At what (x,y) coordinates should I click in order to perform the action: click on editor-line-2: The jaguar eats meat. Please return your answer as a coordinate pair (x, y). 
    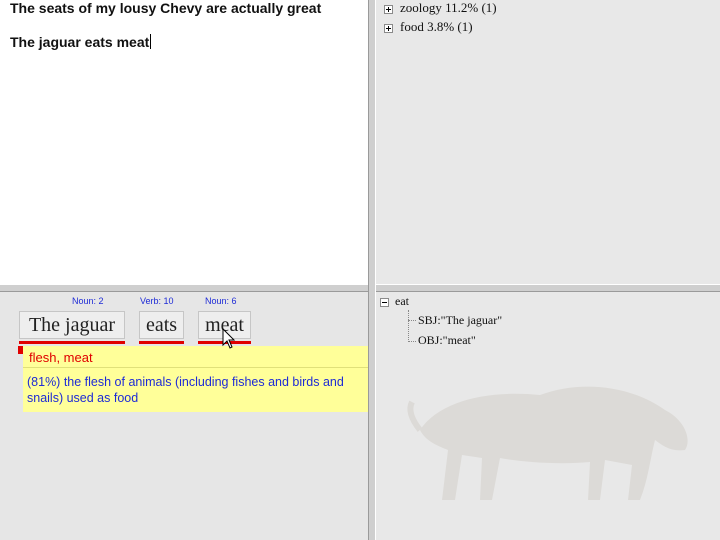
    Looking at the image, I should click on (81, 42).